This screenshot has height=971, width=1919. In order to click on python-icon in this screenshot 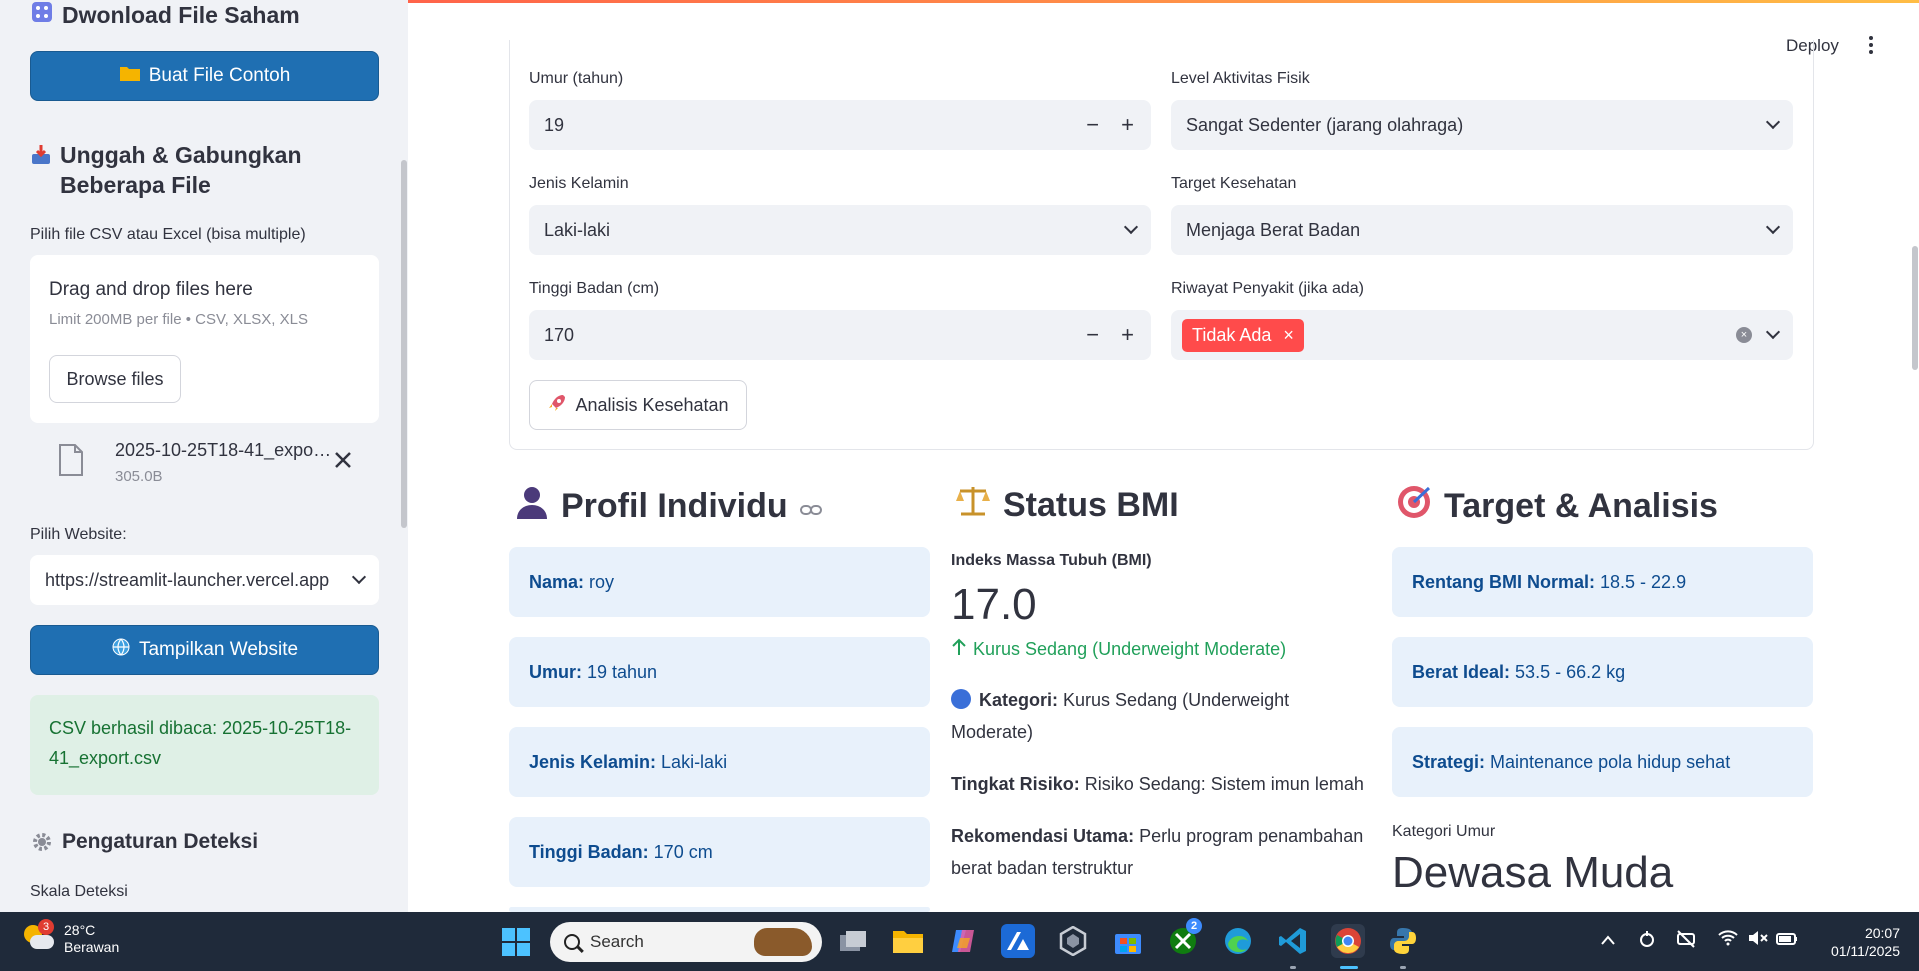, I will do `click(1403, 941)`.